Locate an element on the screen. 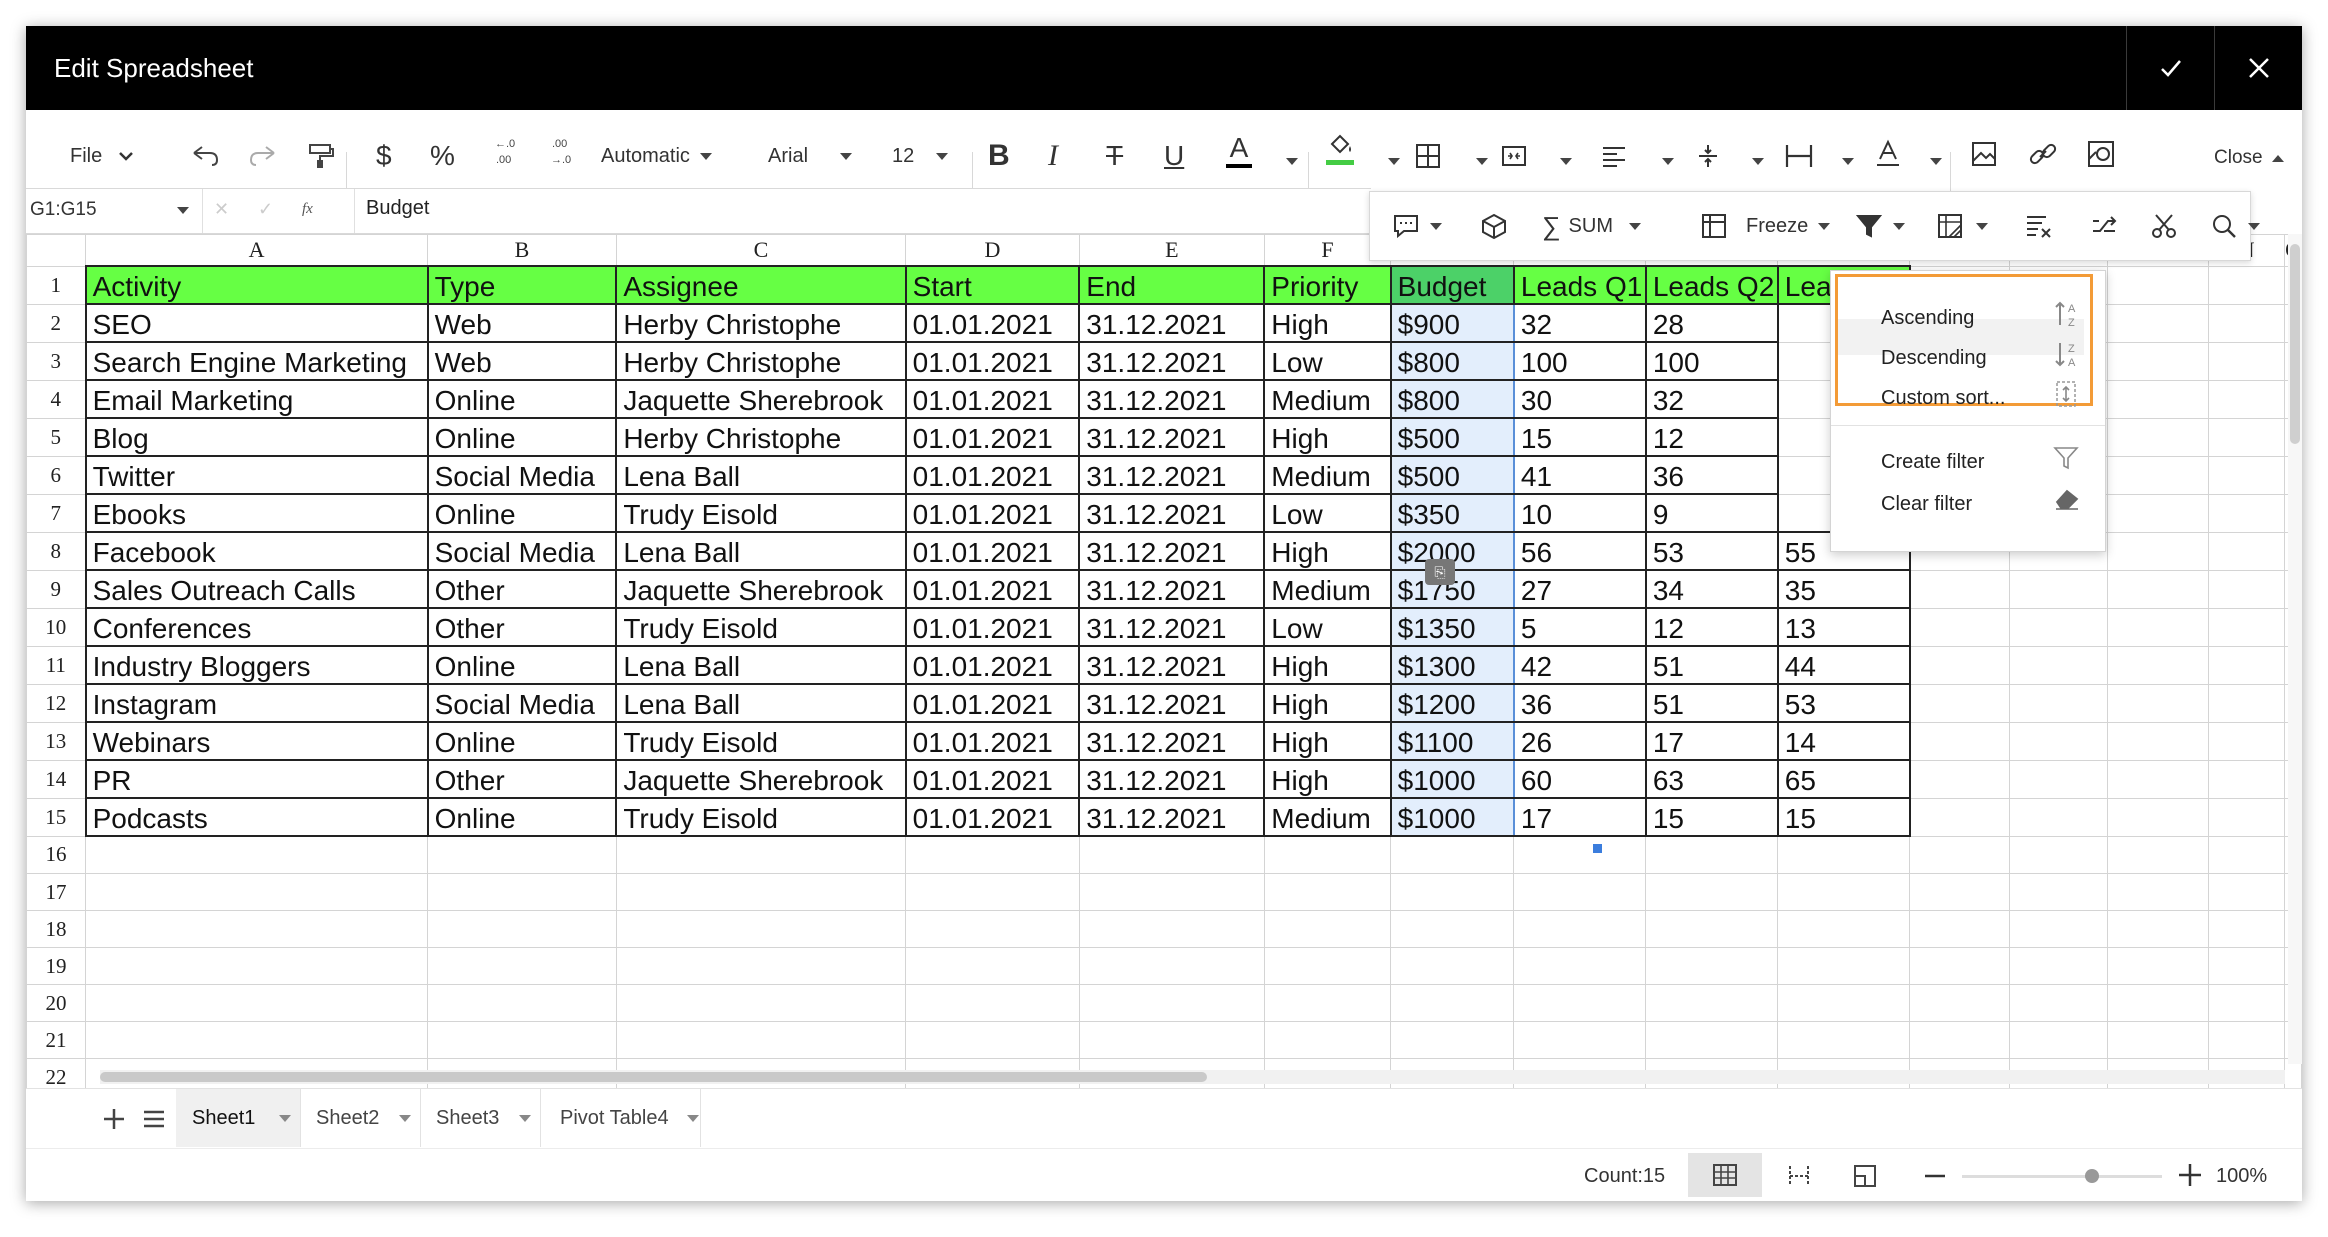  cell: Sales Outreach Calls is located at coordinates (256, 589).